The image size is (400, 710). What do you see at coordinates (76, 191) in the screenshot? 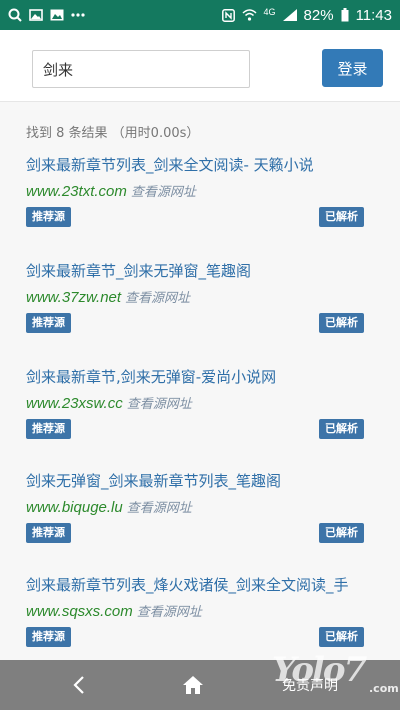
I see `result-url: www.23txt.com` at bounding box center [76, 191].